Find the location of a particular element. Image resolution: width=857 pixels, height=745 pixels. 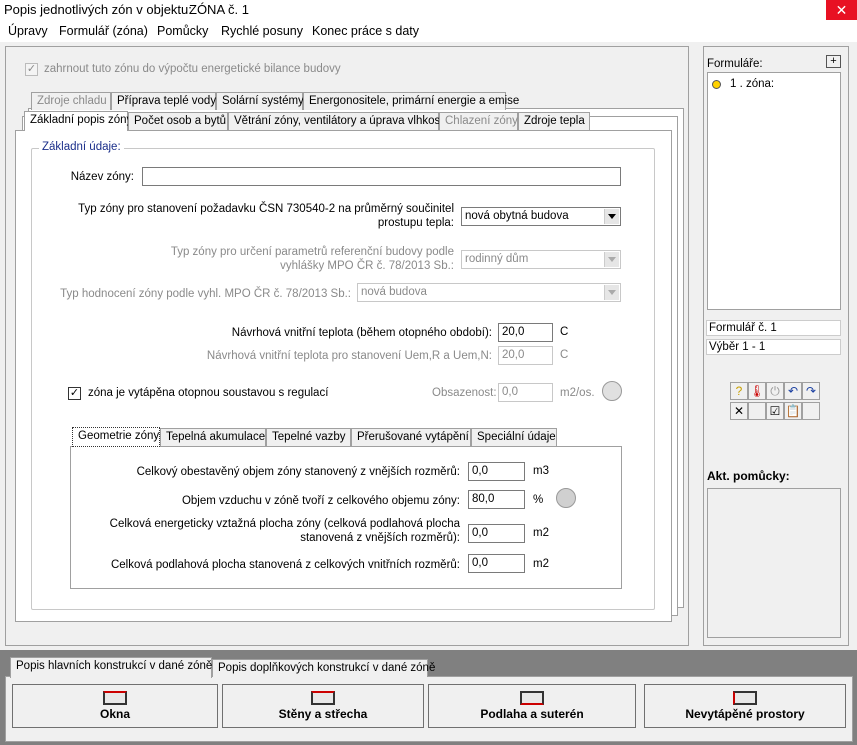

zone-list-item: 1 . zóna: is located at coordinates (752, 84).